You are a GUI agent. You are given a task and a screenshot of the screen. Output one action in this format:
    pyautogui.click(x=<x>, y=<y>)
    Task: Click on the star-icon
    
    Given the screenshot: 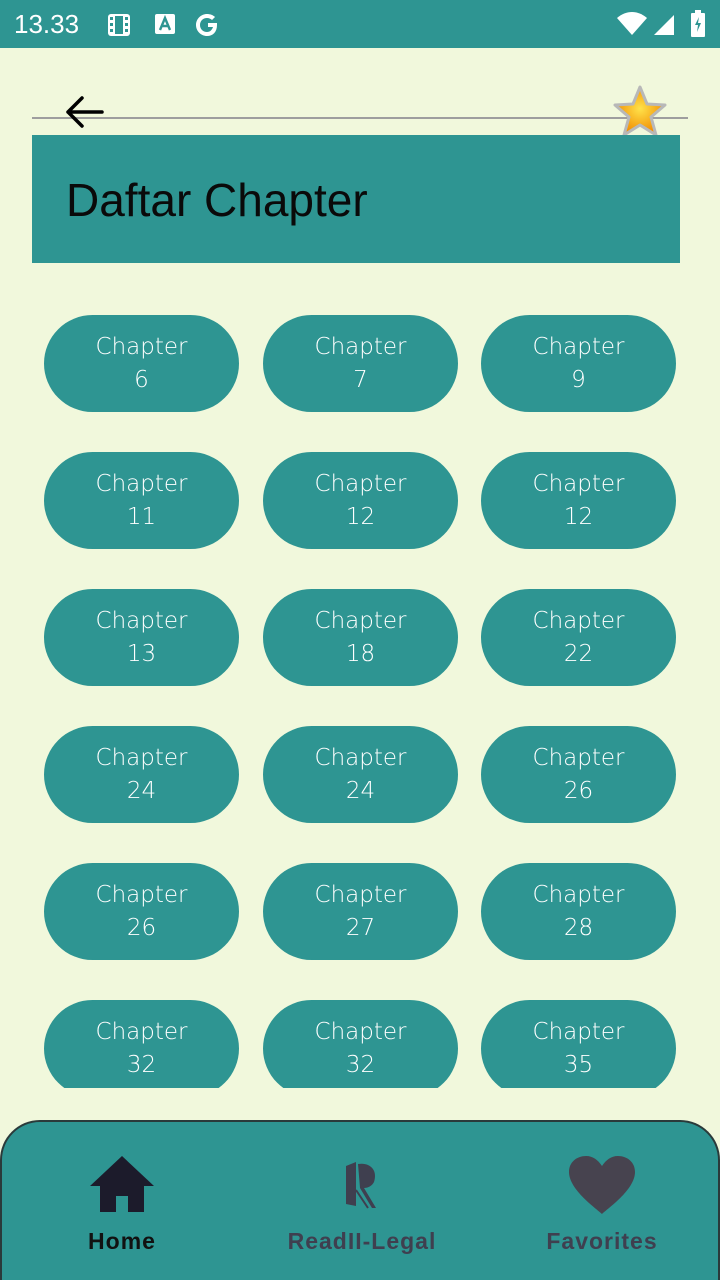 What is the action you would take?
    pyautogui.click(x=640, y=111)
    